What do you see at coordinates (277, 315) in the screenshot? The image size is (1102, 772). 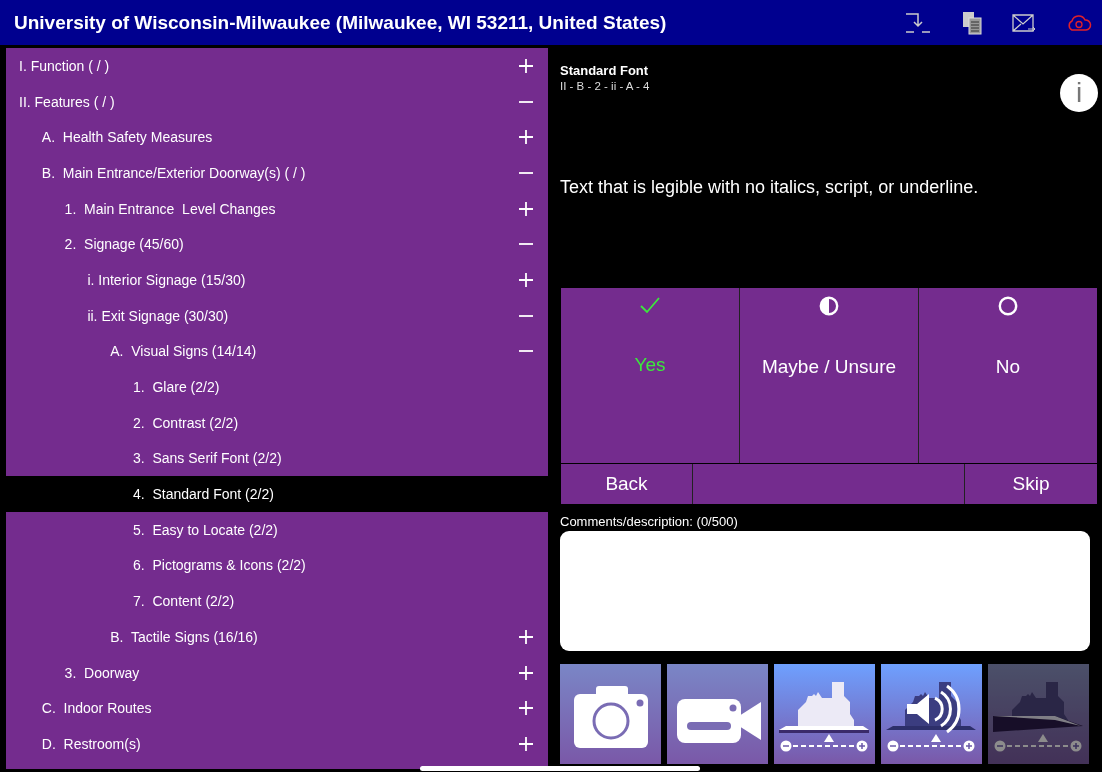 I see `outline-item: ii. Exit Signage (30/30)` at bounding box center [277, 315].